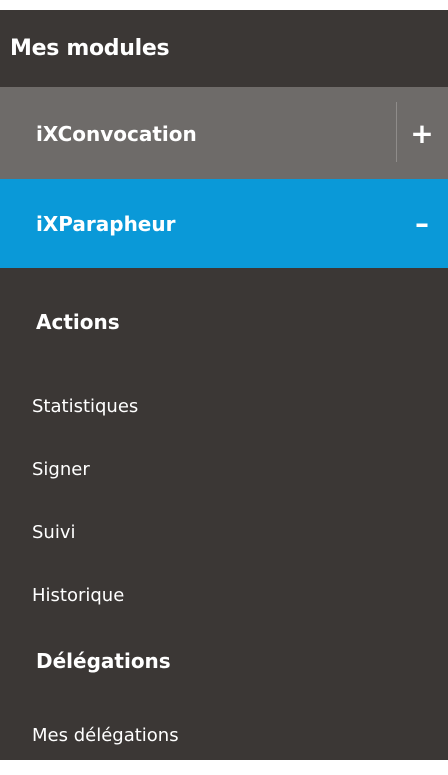 The height and width of the screenshot is (775, 448). Describe the element at coordinates (422, 133) in the screenshot. I see `expand-plus-icon: +` at that location.